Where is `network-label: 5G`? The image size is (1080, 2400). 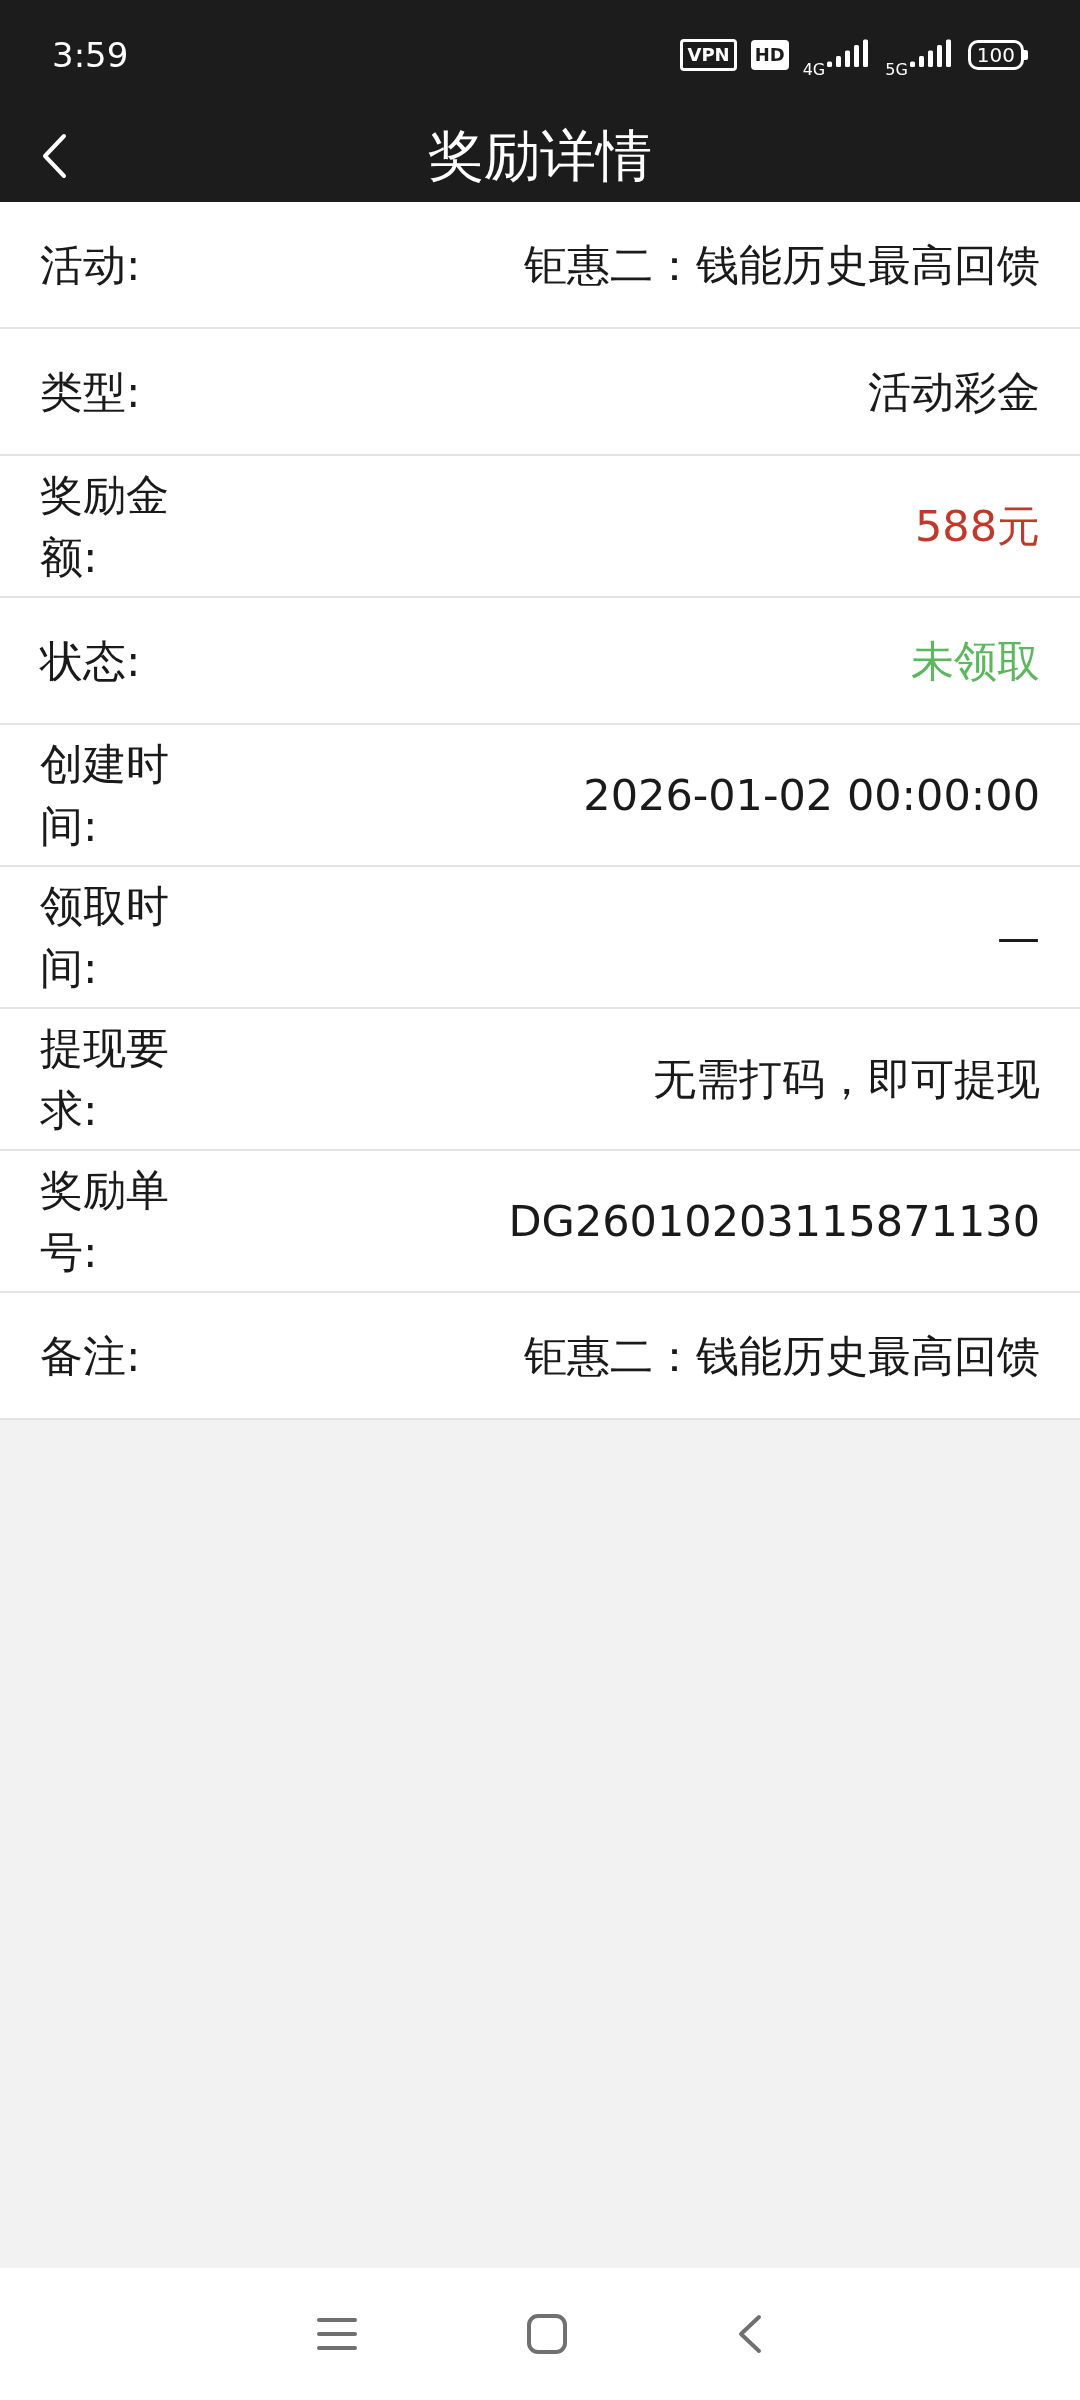 network-label: 5G is located at coordinates (896, 70).